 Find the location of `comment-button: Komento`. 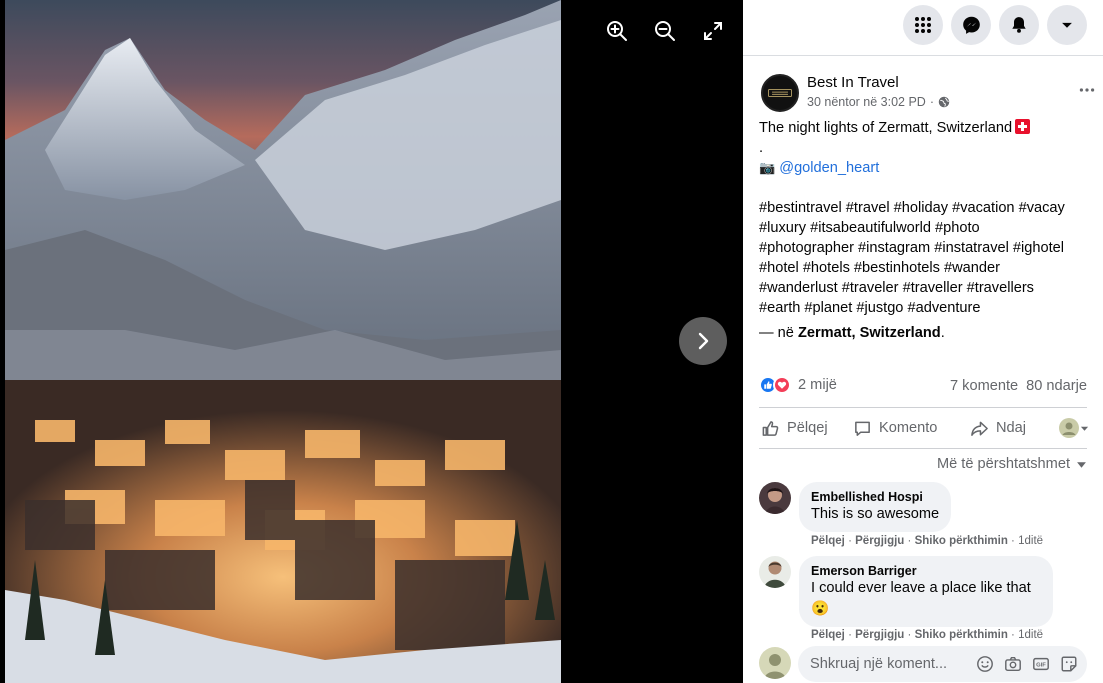

comment-button: Komento is located at coordinates (895, 428).